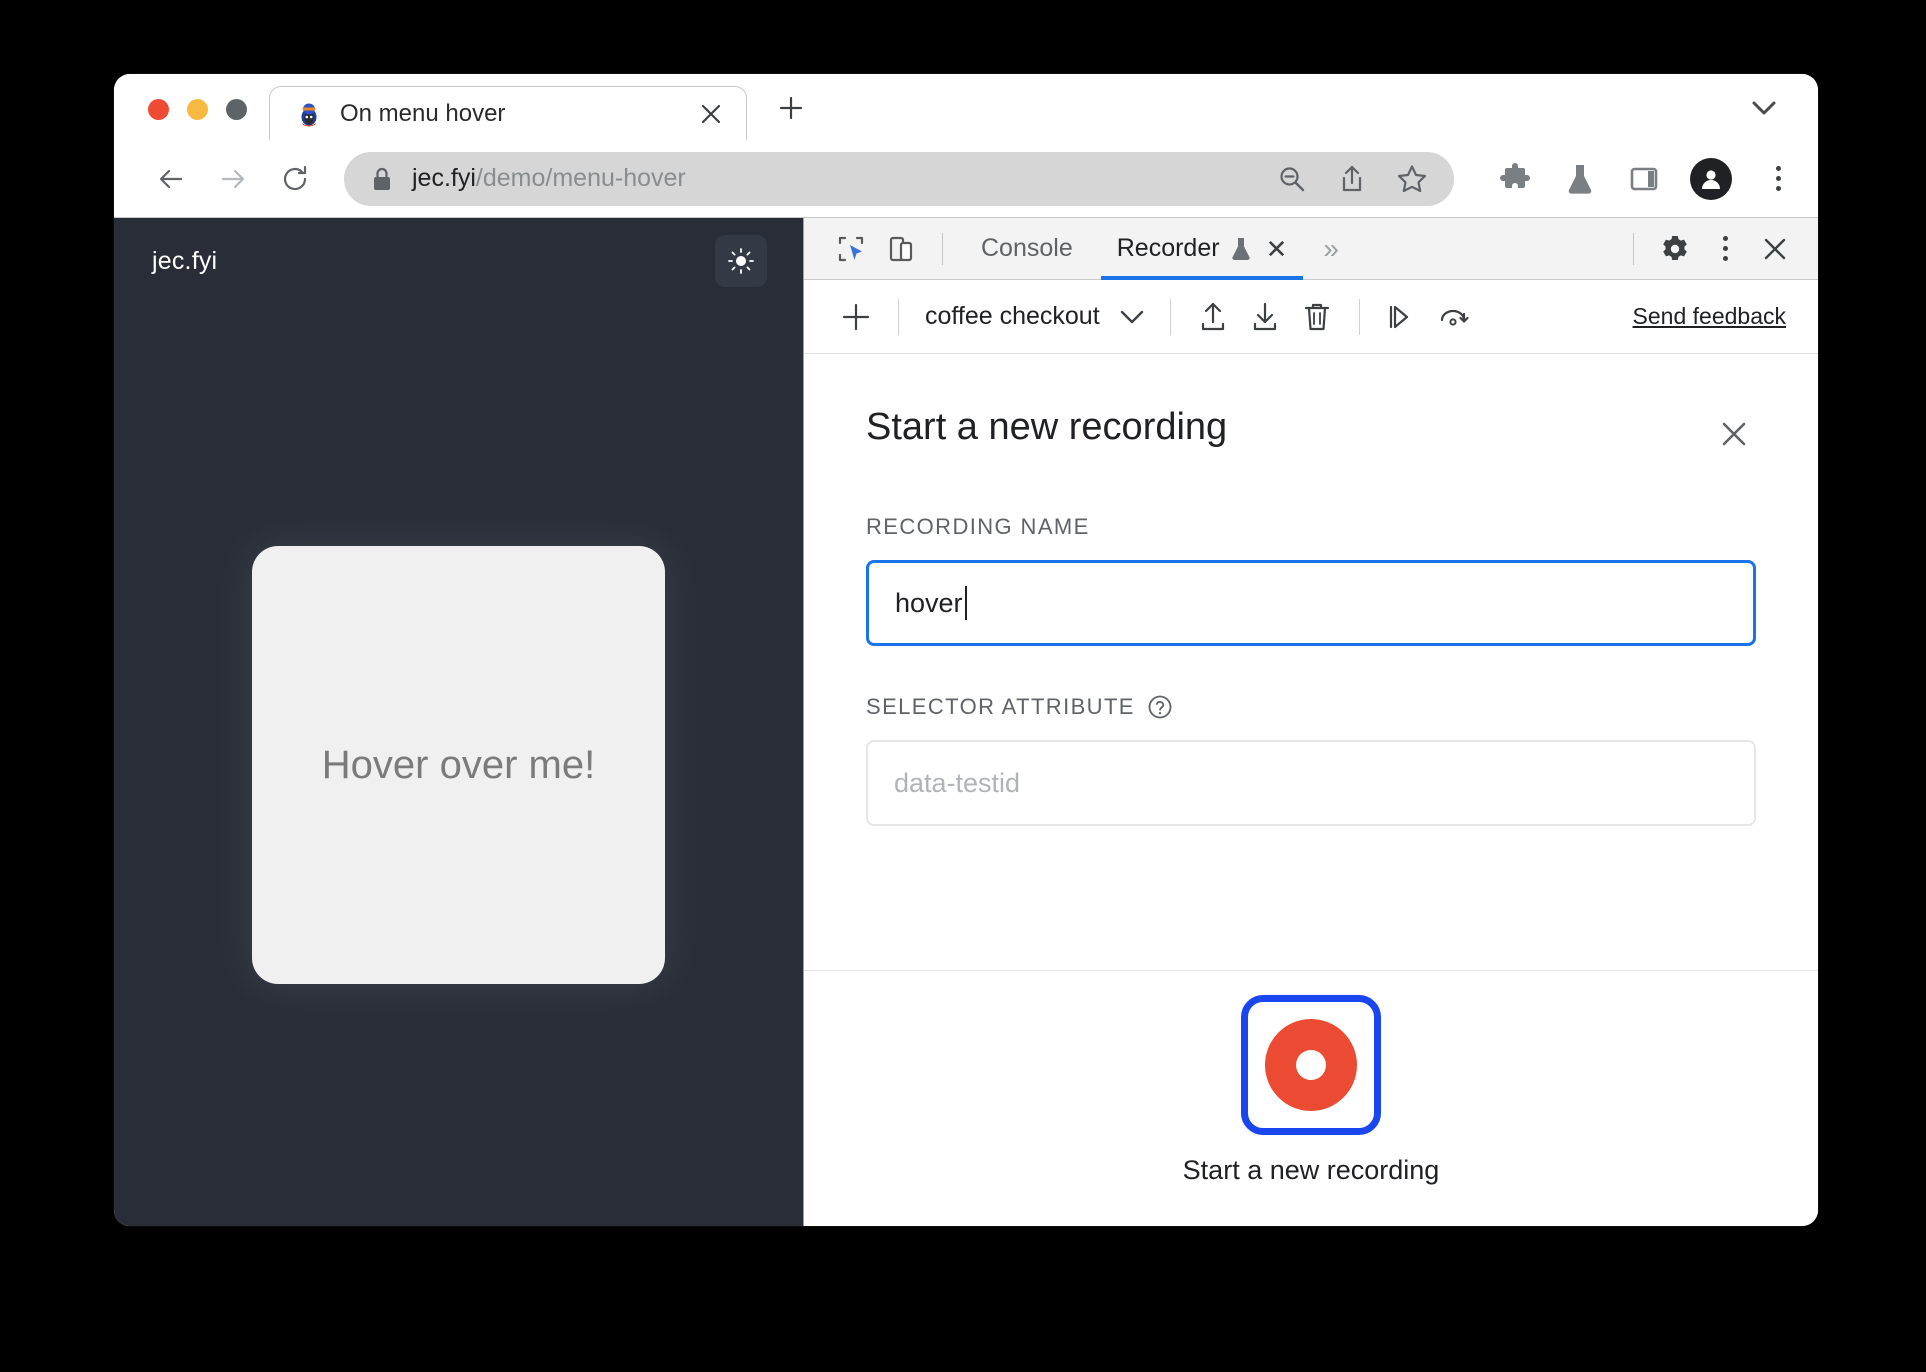 Image resolution: width=1926 pixels, height=1372 pixels. What do you see at coordinates (1000, 706) in the screenshot?
I see `selector-attribute-label-text: SELECTOR ATTRIBUTE` at bounding box center [1000, 706].